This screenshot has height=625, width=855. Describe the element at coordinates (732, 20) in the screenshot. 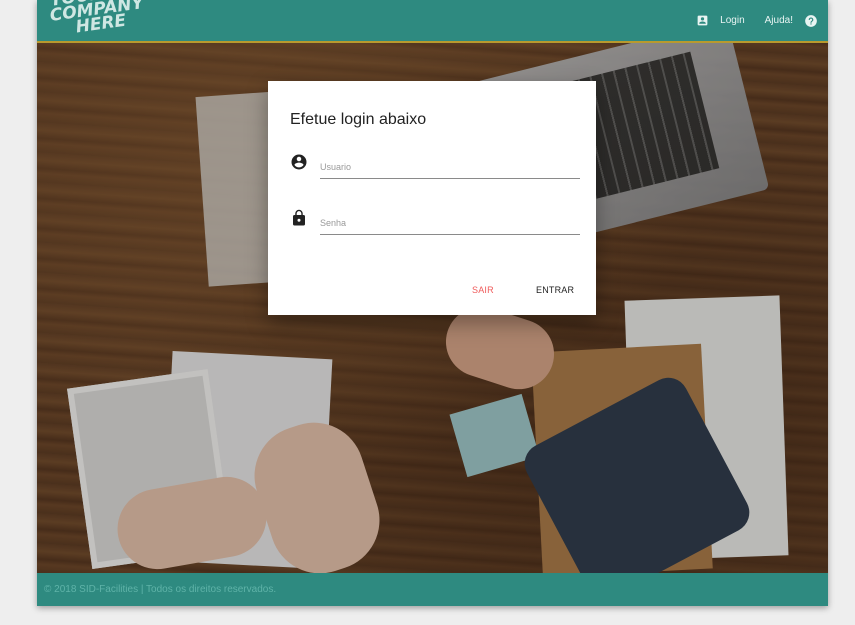

I see `login-label: Login` at that location.